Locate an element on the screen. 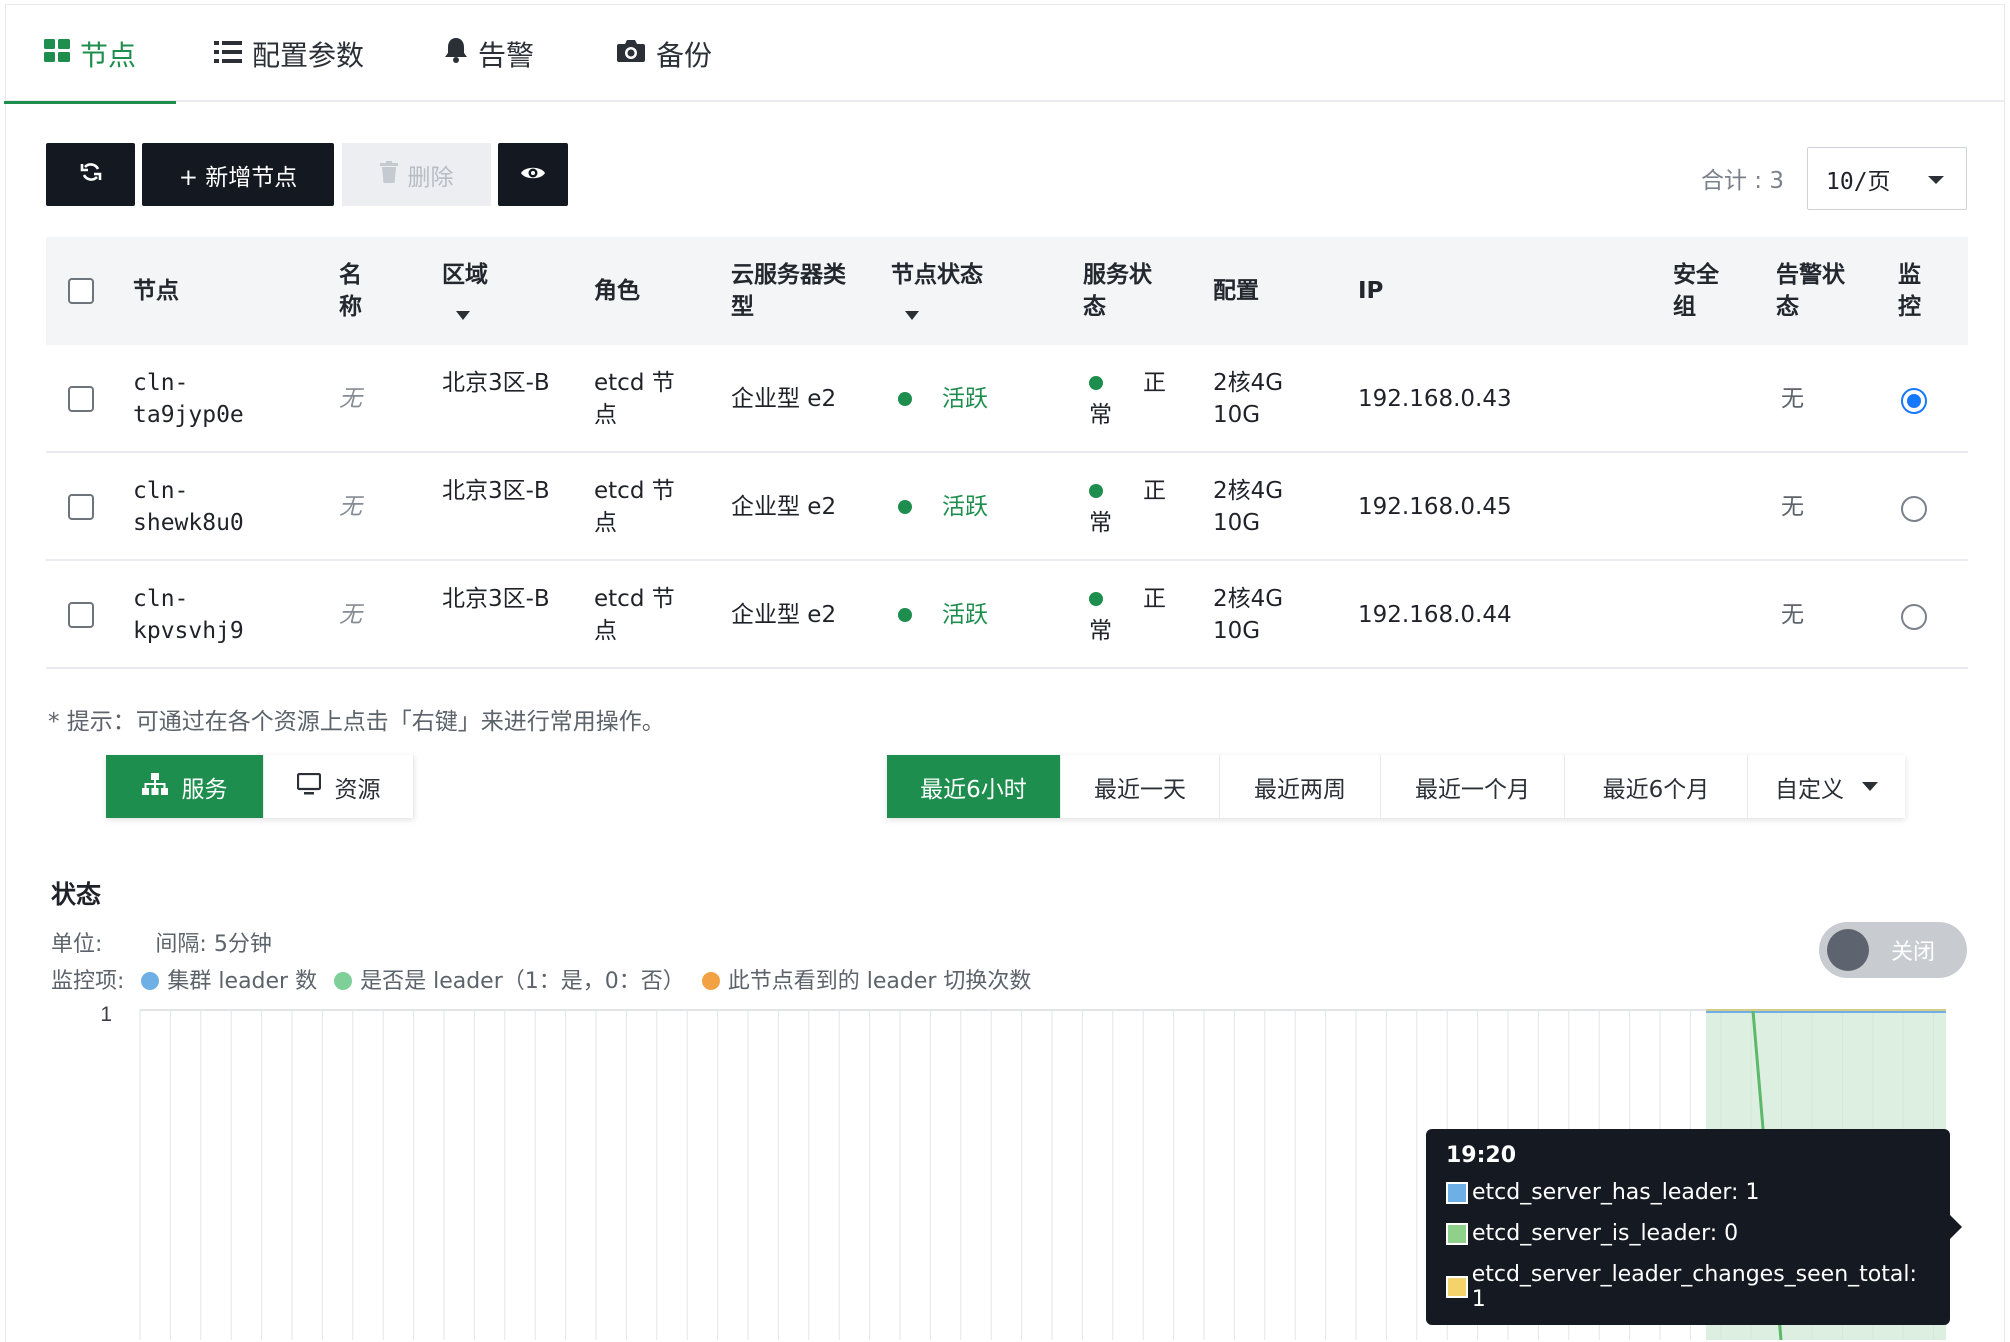 This screenshot has width=2010, height=1342. camera-icon is located at coordinates (631, 53).